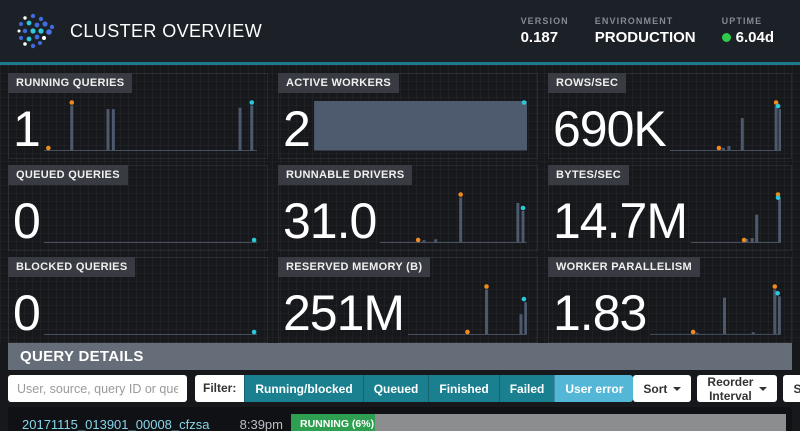 The height and width of the screenshot is (431, 800). What do you see at coordinates (166, 30) in the screenshot?
I see `page-title: CLUSTER OVERVIEW` at bounding box center [166, 30].